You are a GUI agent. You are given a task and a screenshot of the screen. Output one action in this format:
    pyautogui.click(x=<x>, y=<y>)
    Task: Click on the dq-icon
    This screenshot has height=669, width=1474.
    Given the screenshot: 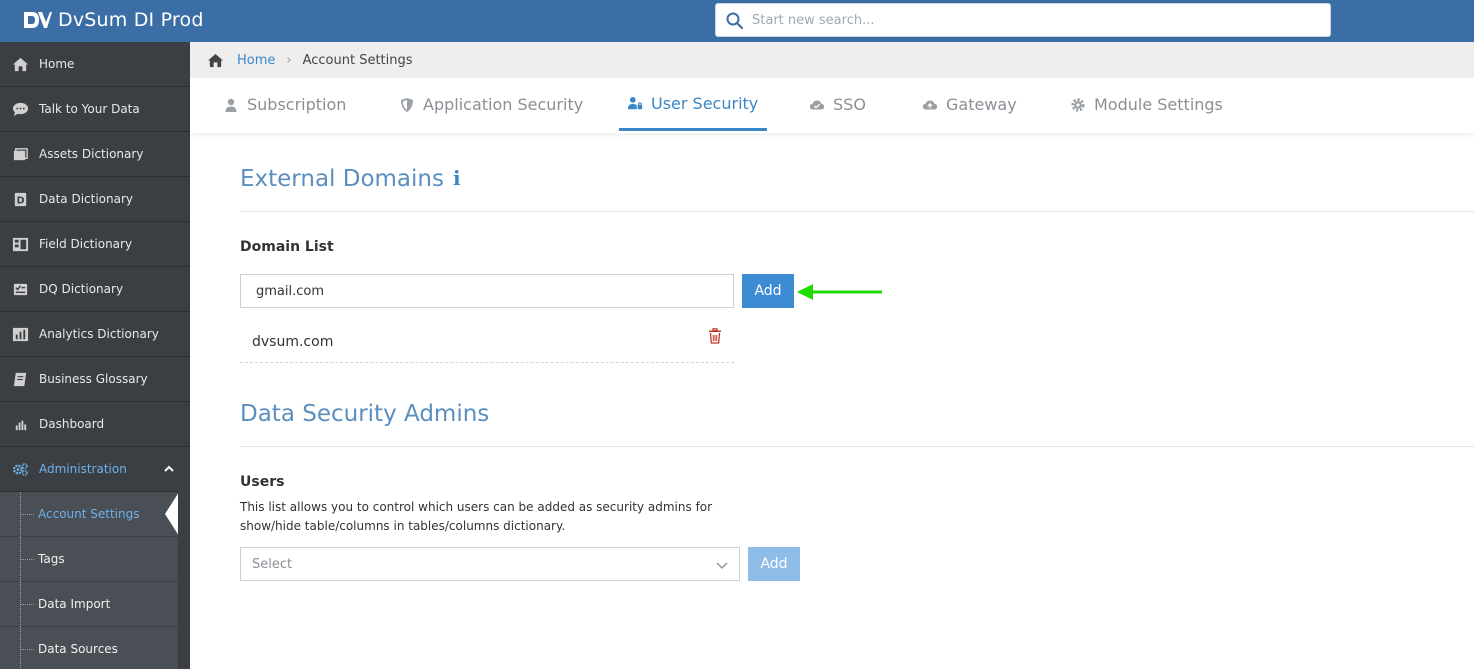 What is the action you would take?
    pyautogui.click(x=20, y=289)
    